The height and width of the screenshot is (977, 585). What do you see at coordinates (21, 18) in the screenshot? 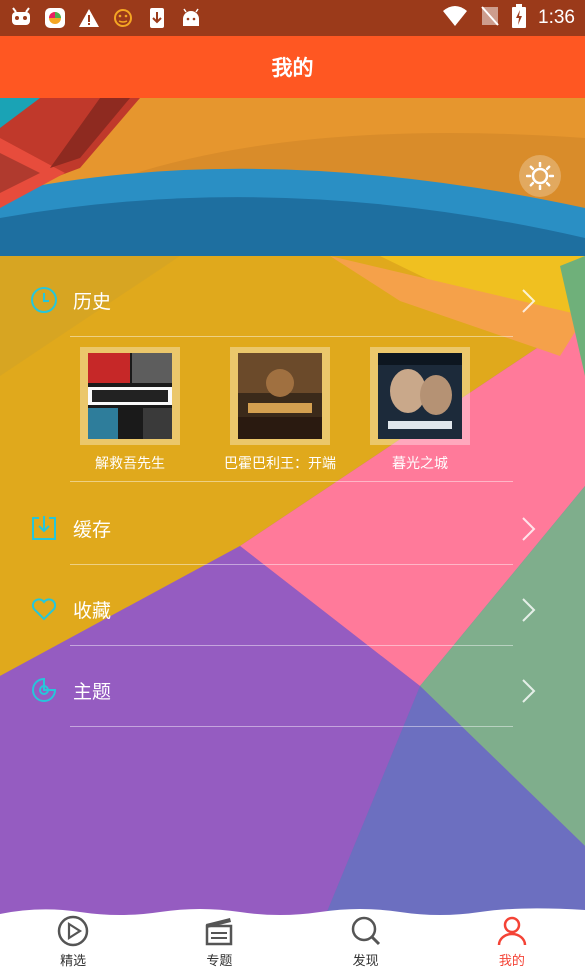
I see `fm-radio-icon` at bounding box center [21, 18].